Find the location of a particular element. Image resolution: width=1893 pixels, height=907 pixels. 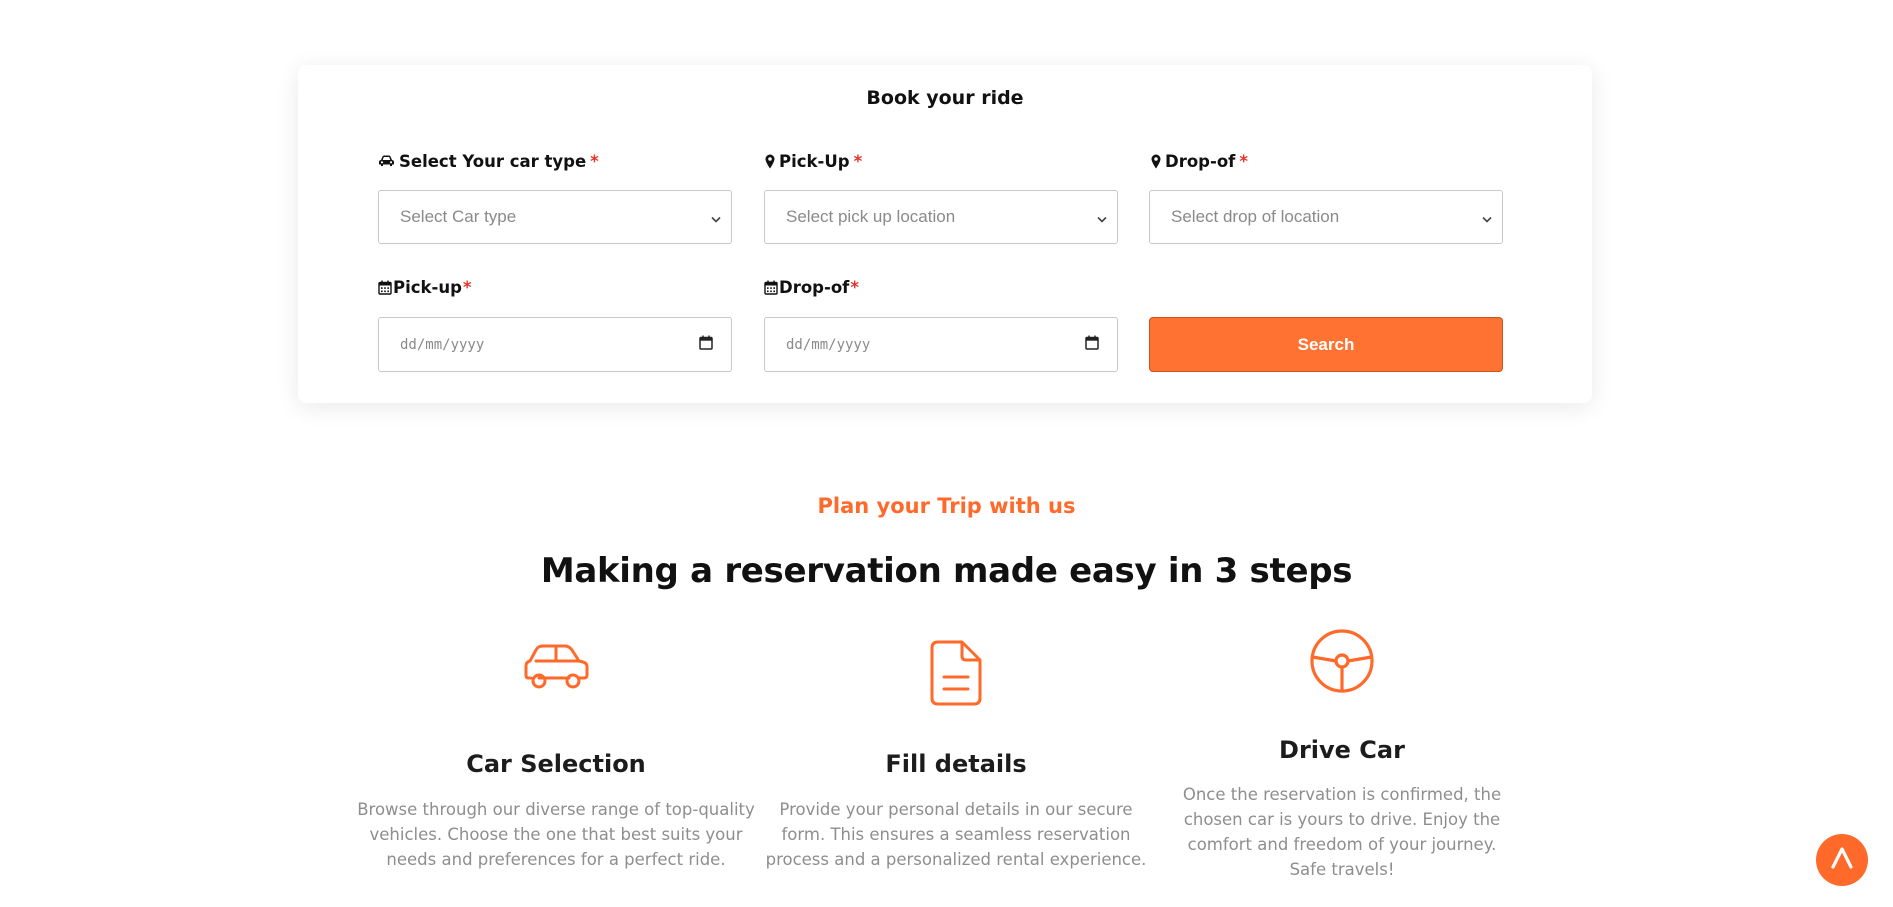

dropoff-location-select: Select drop of location is located at coordinates (1326, 217).